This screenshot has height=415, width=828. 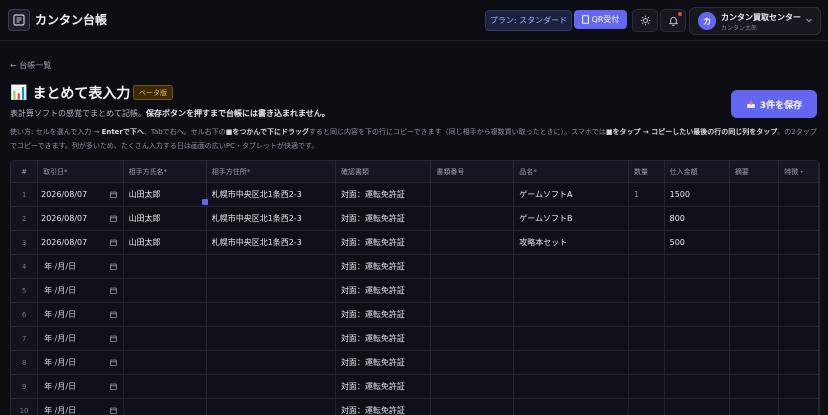 I want to click on account-menu: カ カンタン買取センター カンタン太郎, so click(x=755, y=21).